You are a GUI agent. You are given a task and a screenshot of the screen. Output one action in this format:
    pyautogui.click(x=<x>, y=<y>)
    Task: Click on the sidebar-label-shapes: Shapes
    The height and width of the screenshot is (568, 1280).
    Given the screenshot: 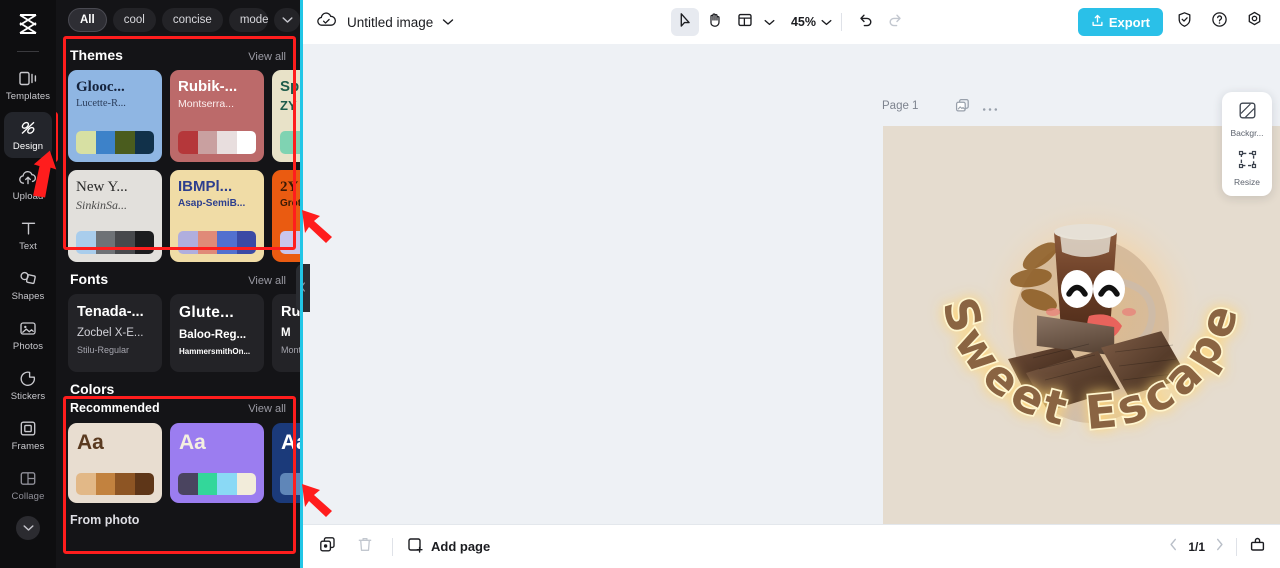 What is the action you would take?
    pyautogui.click(x=28, y=296)
    